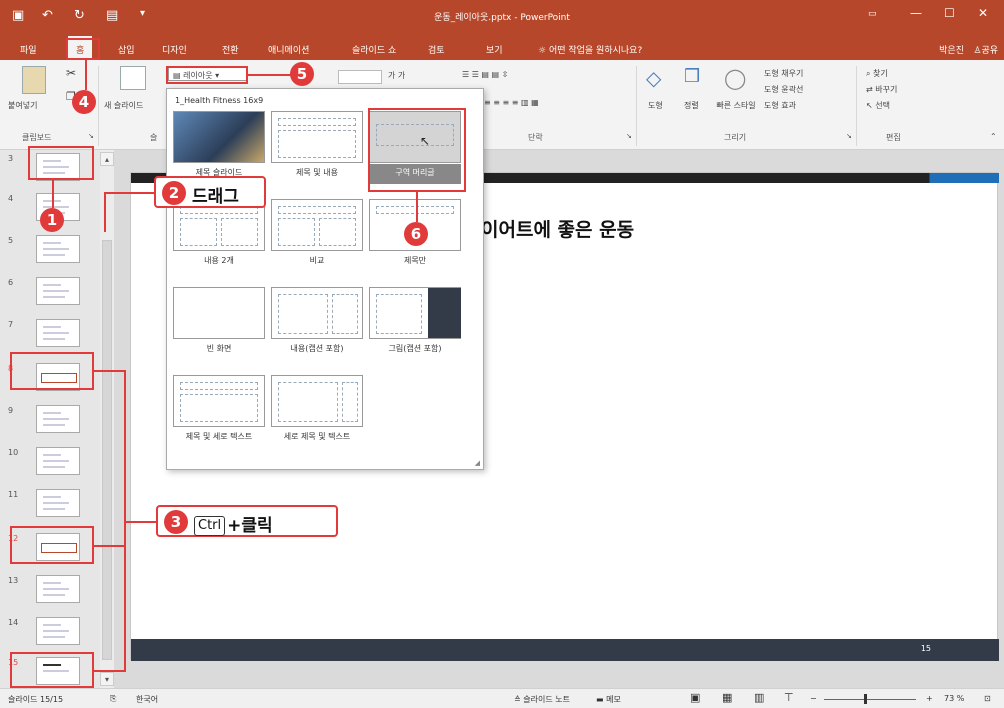  I want to click on shape-effects-button: 도형 효과, so click(780, 105).